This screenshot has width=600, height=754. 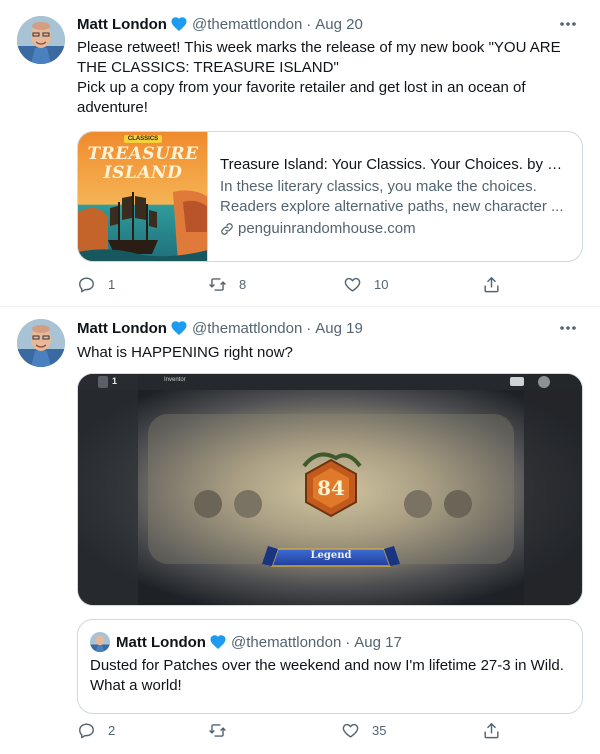 I want to click on reply-count: 1, so click(x=112, y=284).